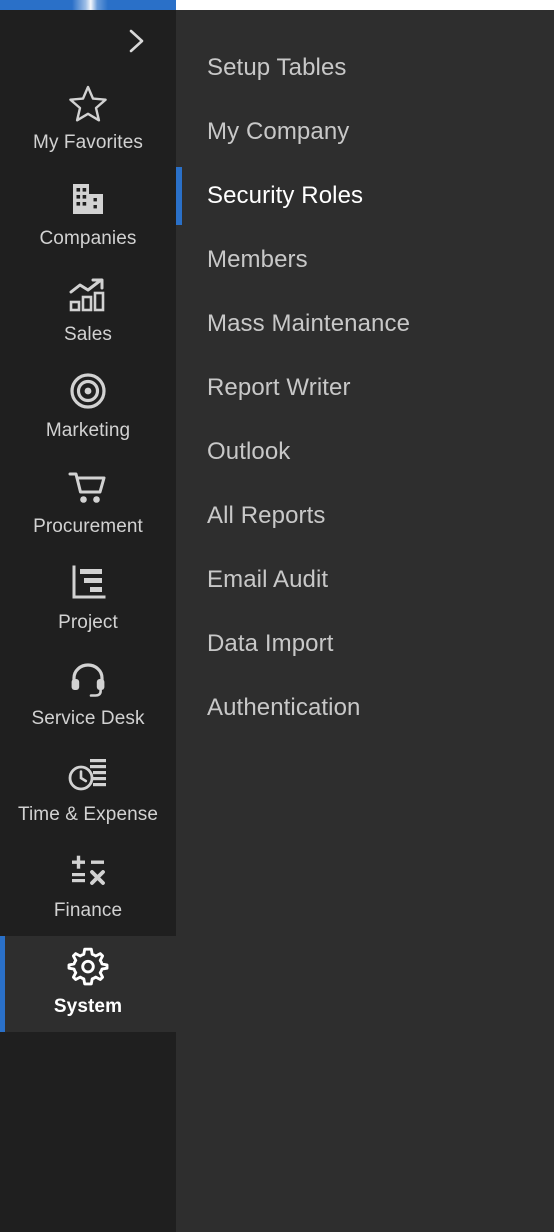 The height and width of the screenshot is (1232, 554). I want to click on submenu-item-label: Members, so click(257, 259).